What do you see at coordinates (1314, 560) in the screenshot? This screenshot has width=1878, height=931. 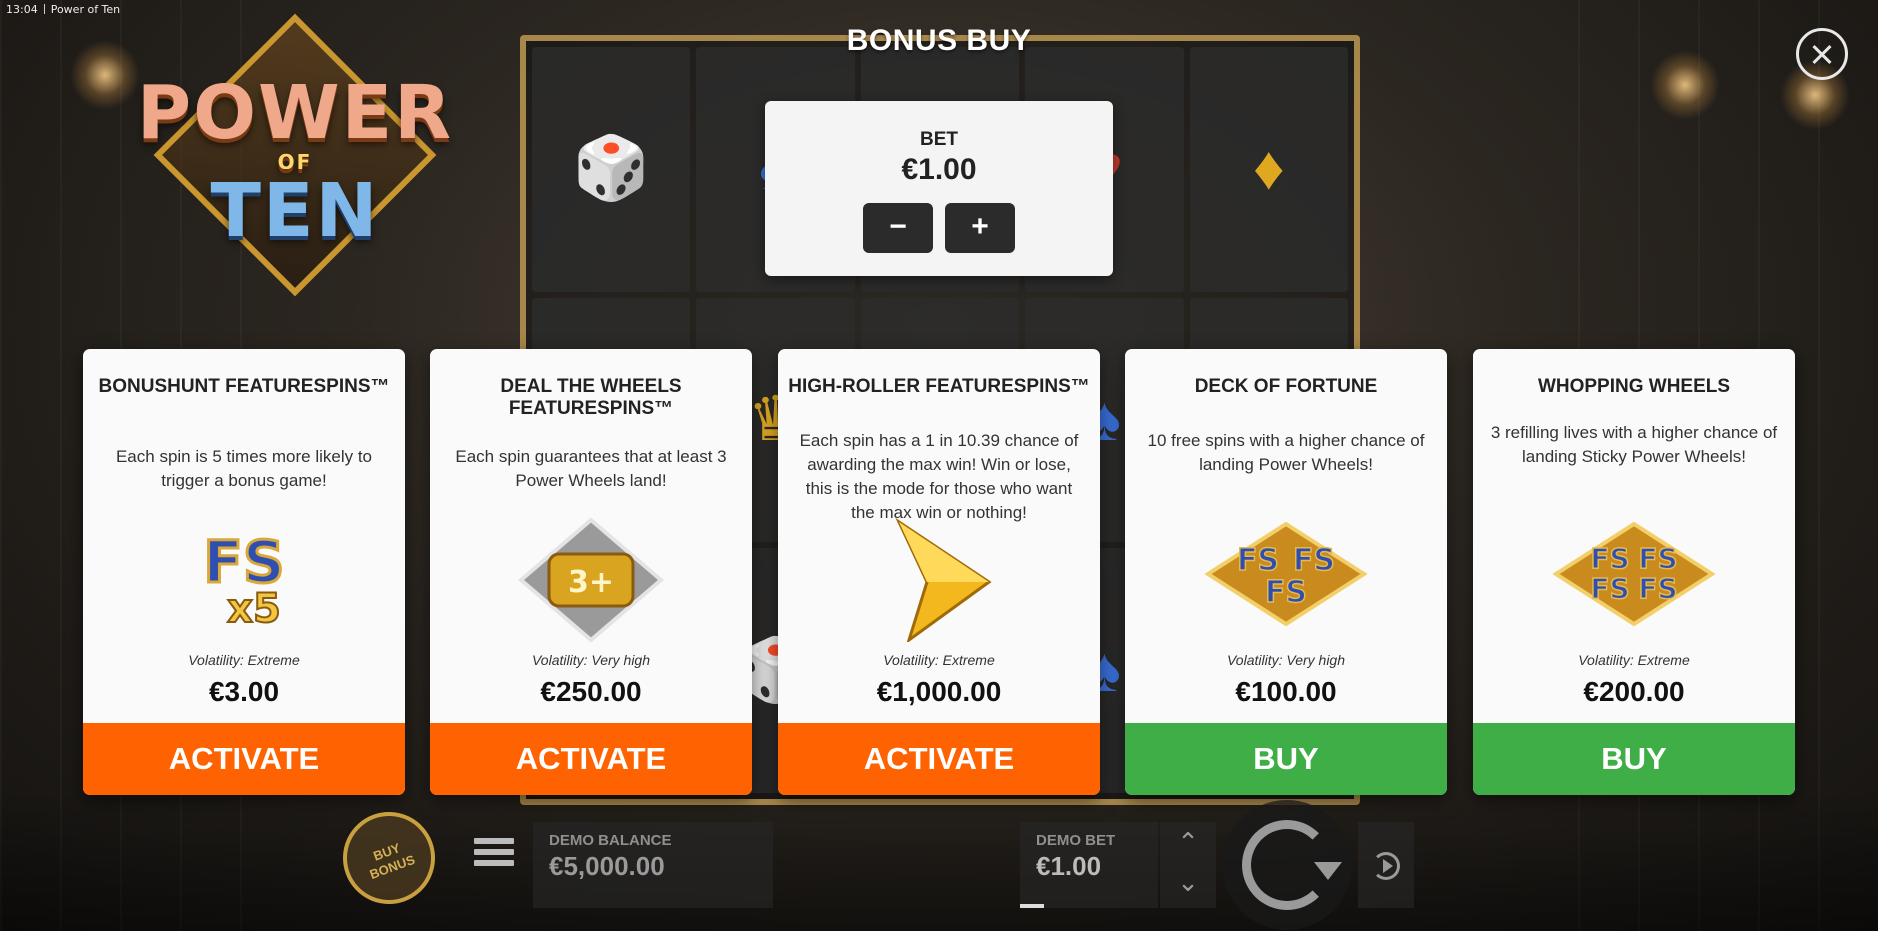 I see `fs-triple-icon-text-2: FS` at bounding box center [1314, 560].